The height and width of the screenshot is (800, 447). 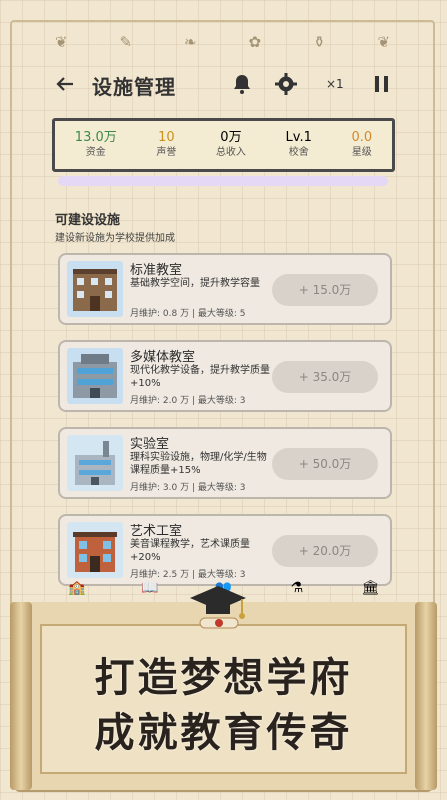 I want to click on build-button: + 15.0万, so click(x=325, y=290).